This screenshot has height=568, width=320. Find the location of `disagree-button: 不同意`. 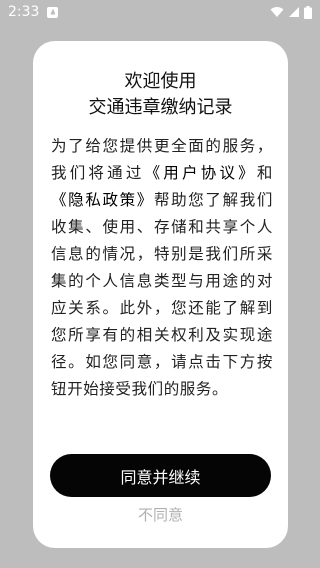

disagree-button: 不同意 is located at coordinates (160, 514).